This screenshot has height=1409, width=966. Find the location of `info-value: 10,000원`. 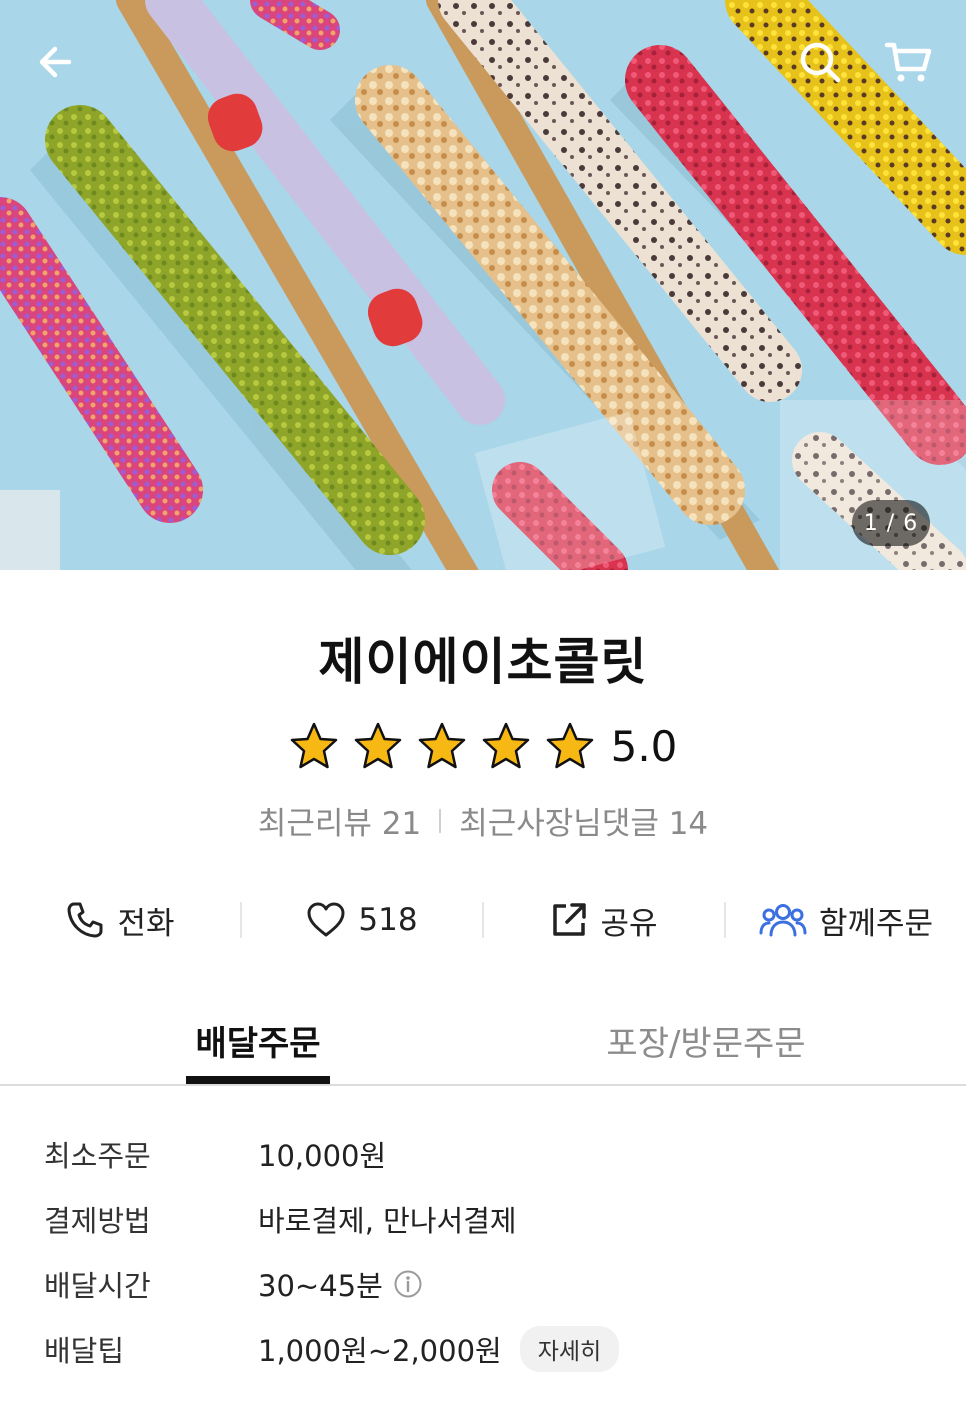

info-value: 10,000원 is located at coordinates (322, 1156).